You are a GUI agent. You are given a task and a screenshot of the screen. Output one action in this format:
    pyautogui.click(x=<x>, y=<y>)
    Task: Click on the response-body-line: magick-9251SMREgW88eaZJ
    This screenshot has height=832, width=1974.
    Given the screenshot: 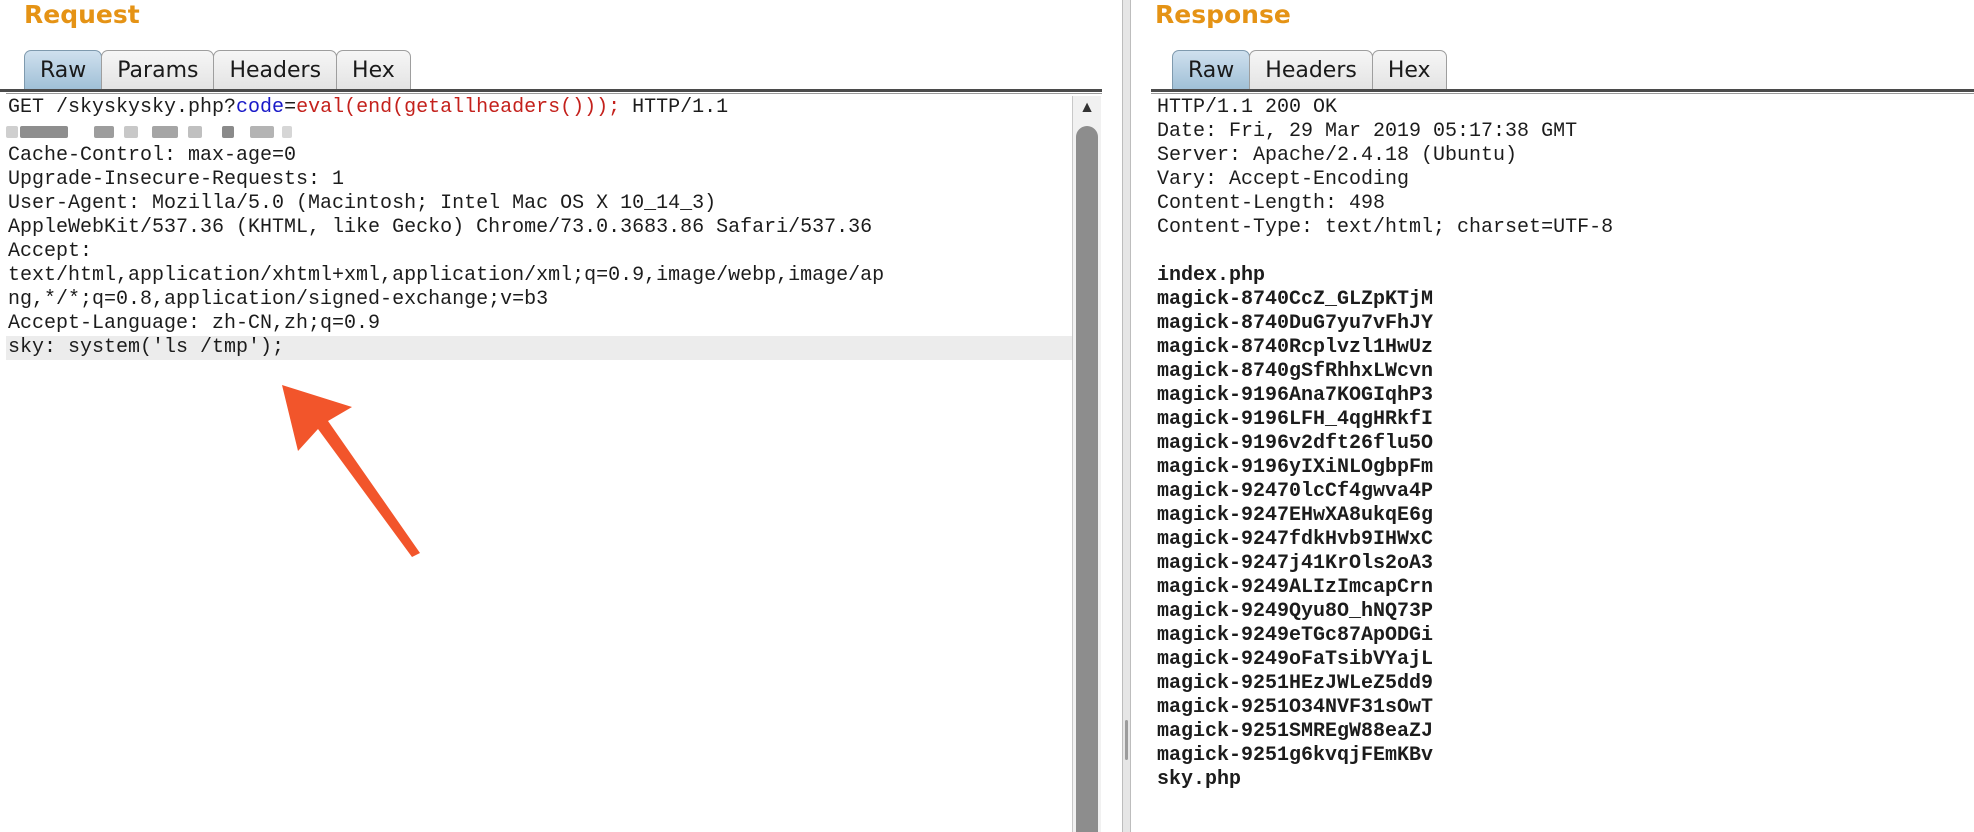 What is the action you would take?
    pyautogui.click(x=1295, y=731)
    